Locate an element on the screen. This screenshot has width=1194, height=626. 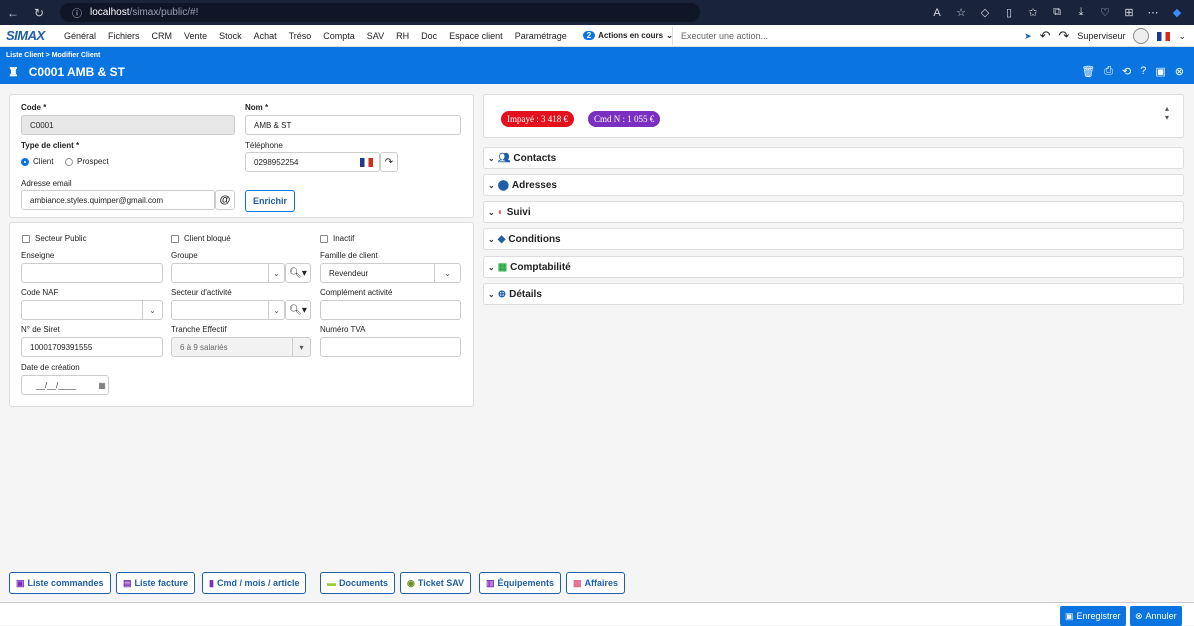
menu-stock: Stock is located at coordinates (230, 36).